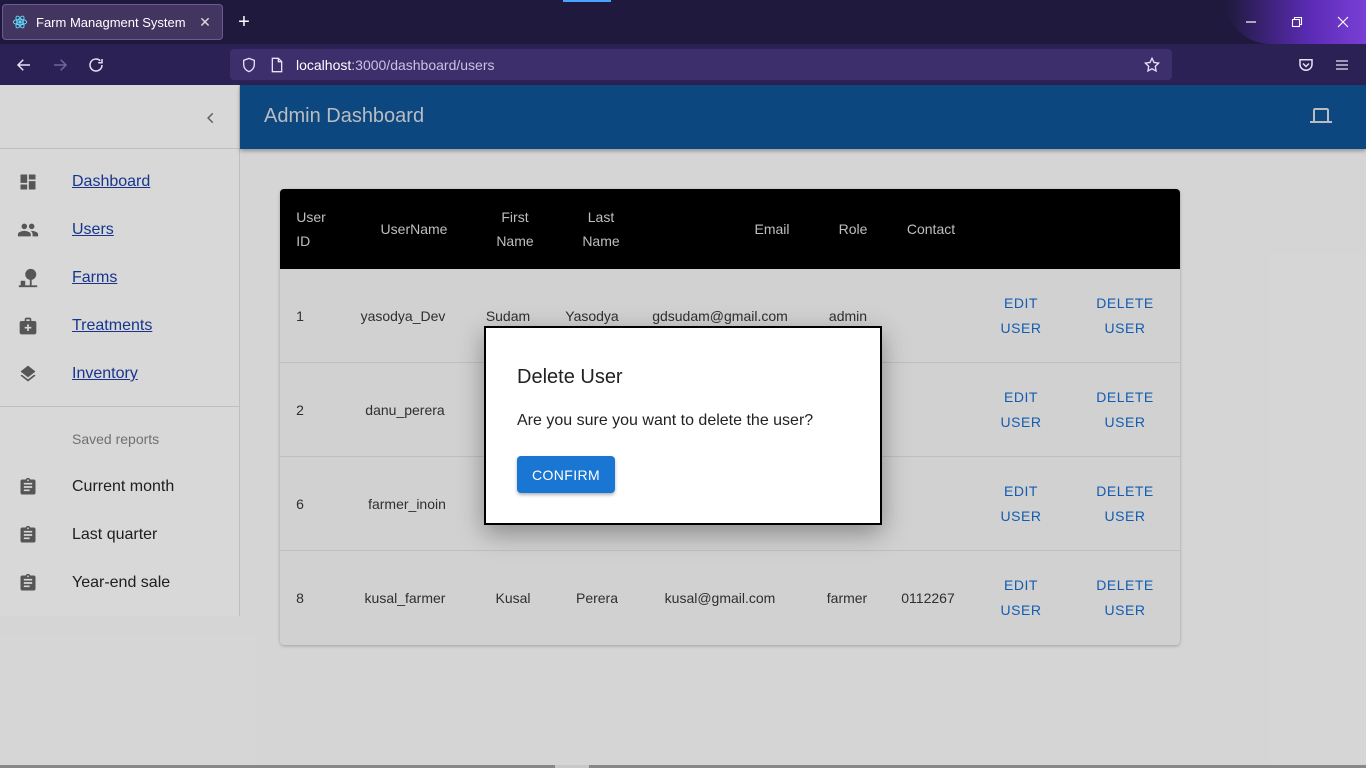 The height and width of the screenshot is (768, 1366). What do you see at coordinates (24, 65) in the screenshot?
I see `back-icon` at bounding box center [24, 65].